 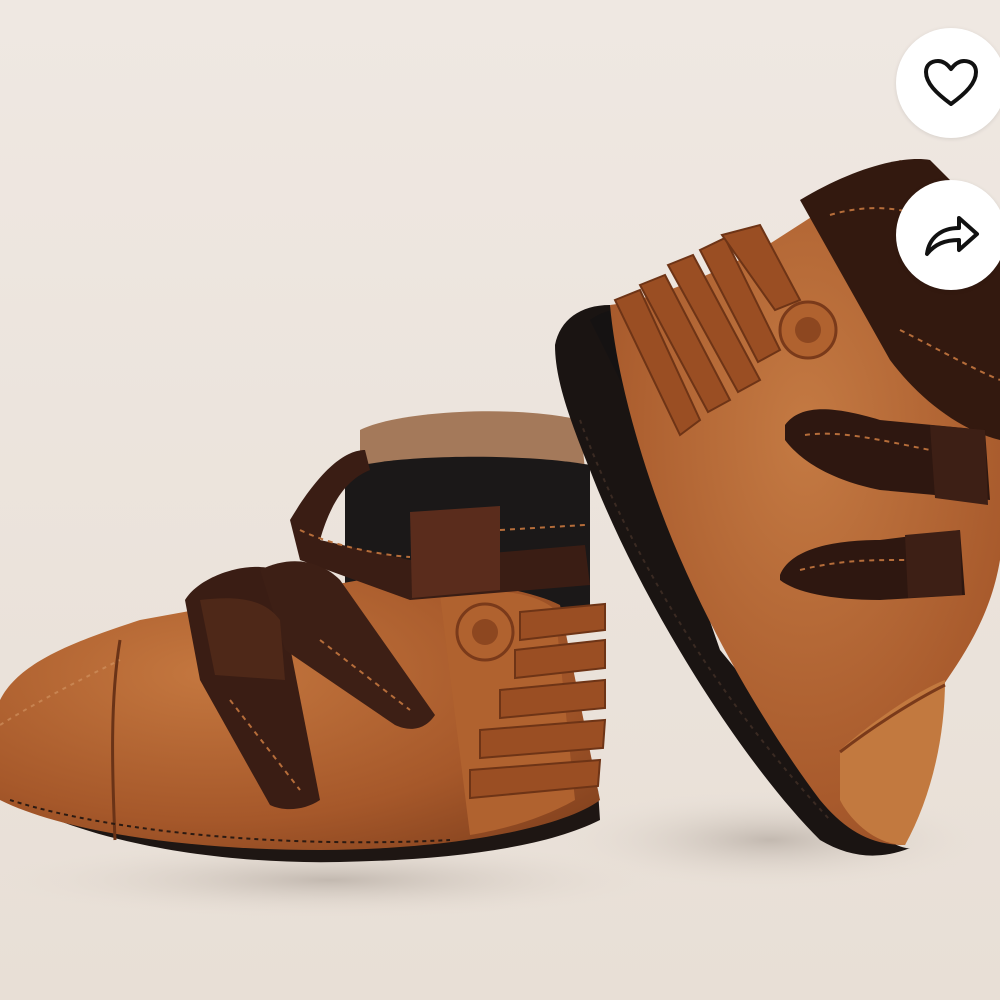 I want to click on heart-icon, so click(x=951, y=82).